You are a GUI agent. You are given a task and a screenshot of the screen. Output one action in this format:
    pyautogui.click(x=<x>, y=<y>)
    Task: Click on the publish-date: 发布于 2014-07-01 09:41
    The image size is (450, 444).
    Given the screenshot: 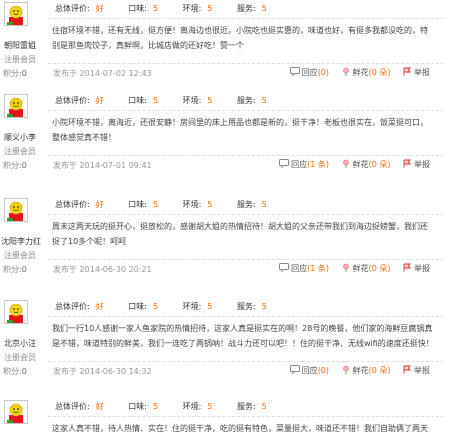 What is the action you would take?
    pyautogui.click(x=102, y=165)
    